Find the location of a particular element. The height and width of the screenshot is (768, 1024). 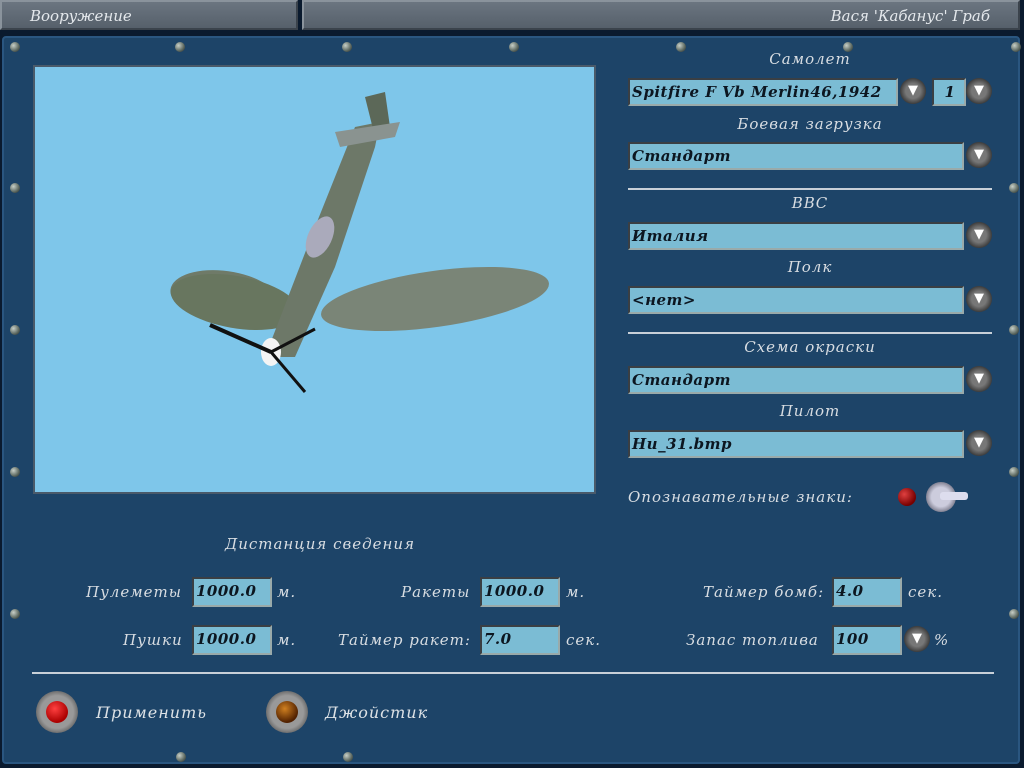

apply-button-label: Применить is located at coordinates (151, 712).